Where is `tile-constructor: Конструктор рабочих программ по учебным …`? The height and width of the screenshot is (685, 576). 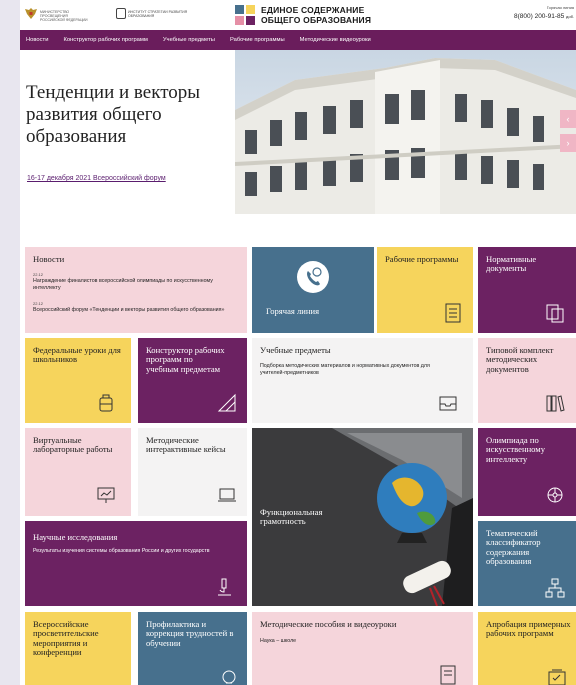 tile-constructor: Конструктор рабочих программ по учебным … is located at coordinates (192, 380).